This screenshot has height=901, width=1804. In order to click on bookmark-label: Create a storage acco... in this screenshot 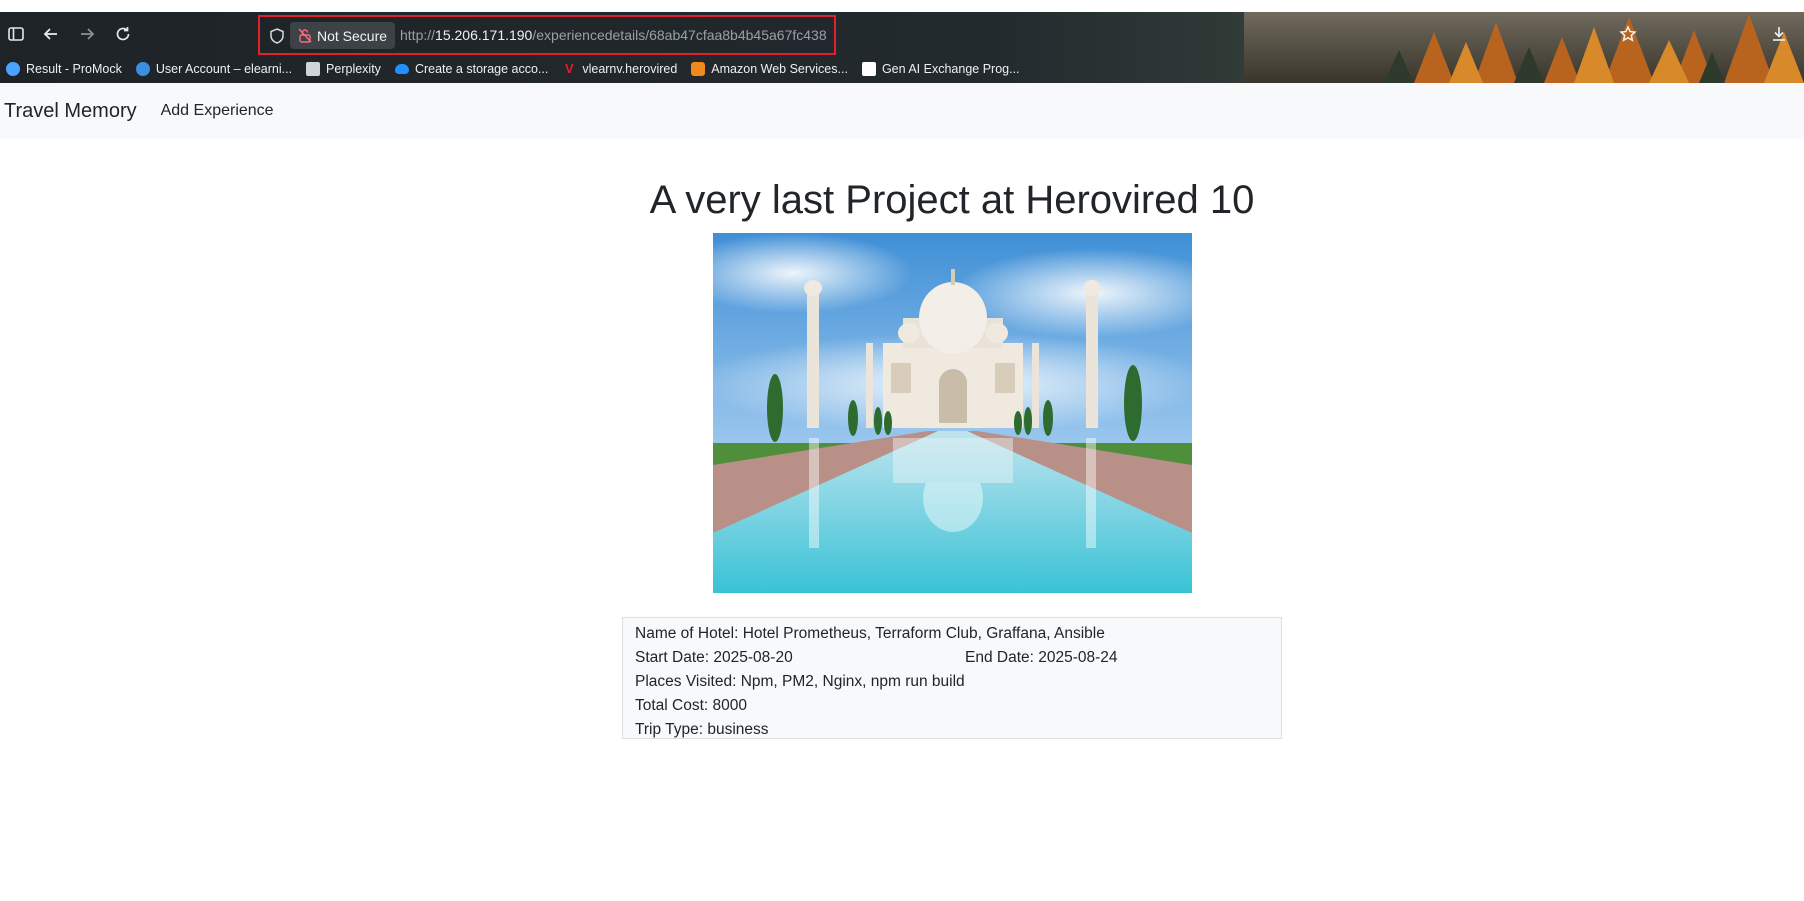, I will do `click(481, 69)`.